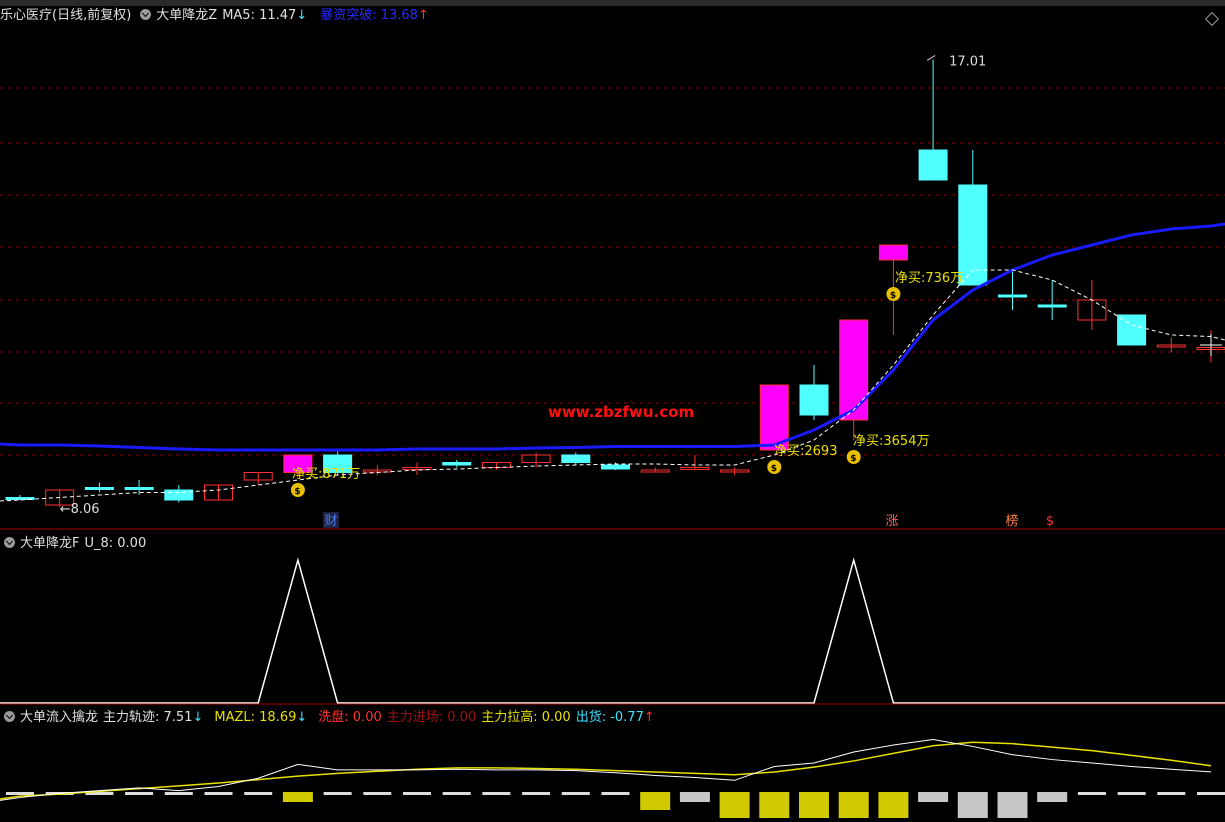 The height and width of the screenshot is (822, 1225). Describe the element at coordinates (148, 717) in the screenshot. I see `track-label: 主力轨迹: 7.51` at that location.